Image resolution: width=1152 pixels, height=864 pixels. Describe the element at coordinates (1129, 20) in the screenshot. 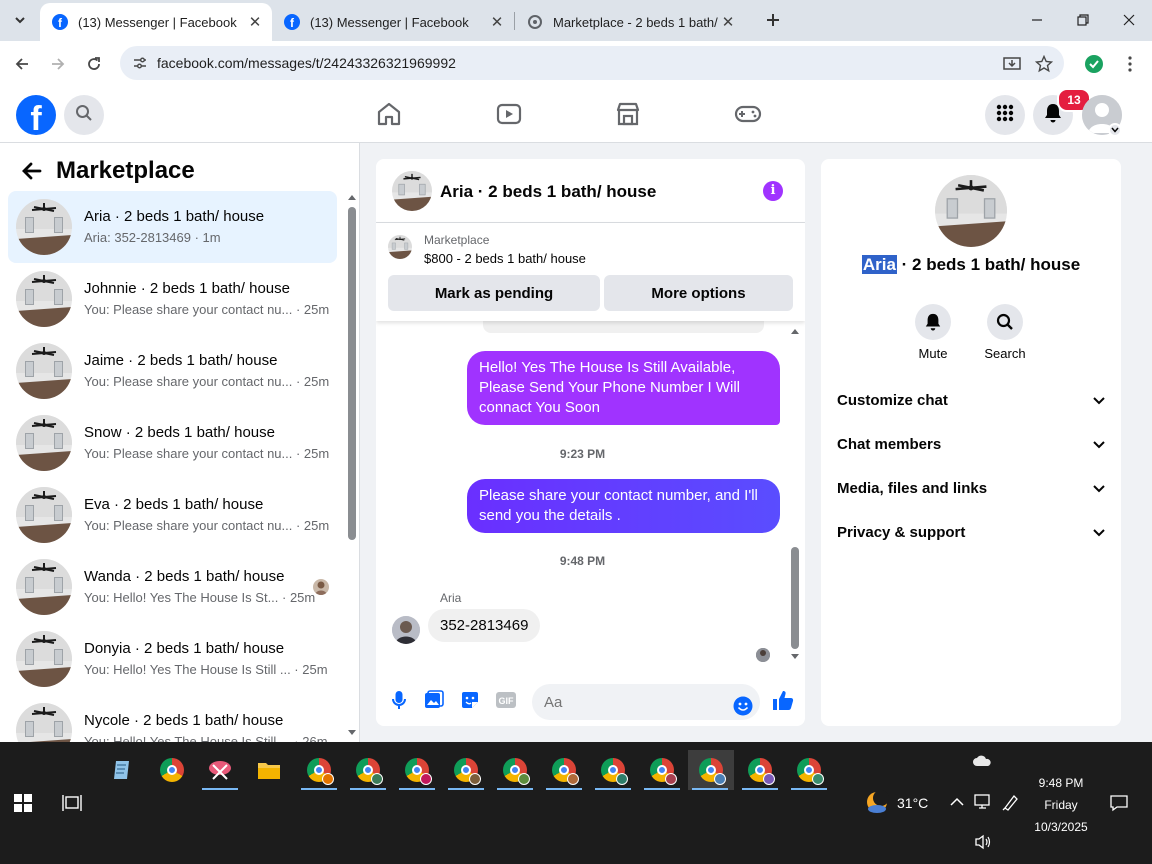

I see `close-window-icon` at that location.